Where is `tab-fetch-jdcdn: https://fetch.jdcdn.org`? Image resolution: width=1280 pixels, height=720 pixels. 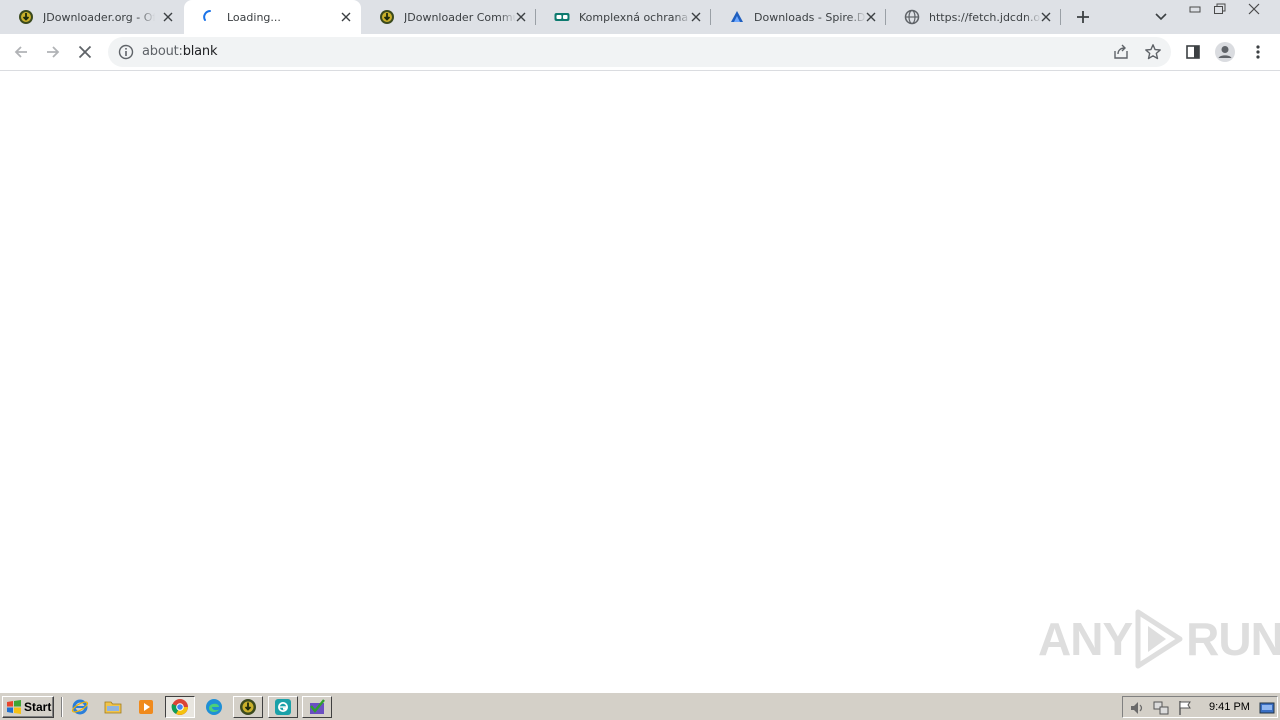 tab-fetch-jdcdn: https://fetch.jdcdn.org is located at coordinates (973, 17).